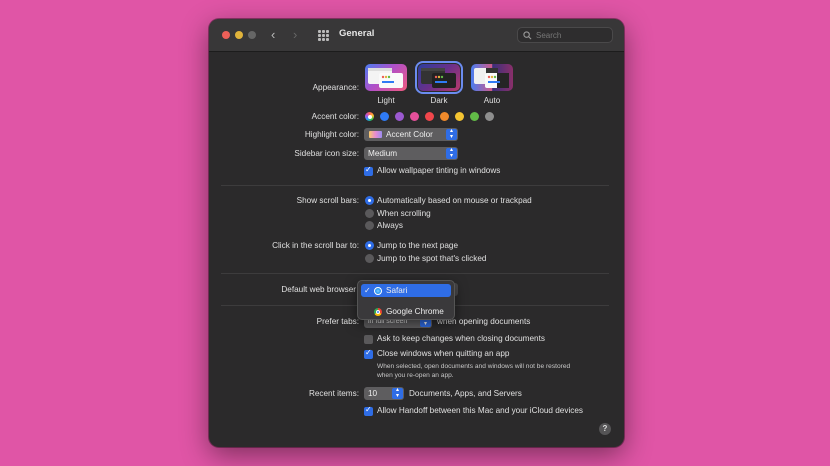 The height and width of the screenshot is (466, 830). Describe the element at coordinates (369, 116) in the screenshot. I see `accent-multicolor-swatch` at that location.